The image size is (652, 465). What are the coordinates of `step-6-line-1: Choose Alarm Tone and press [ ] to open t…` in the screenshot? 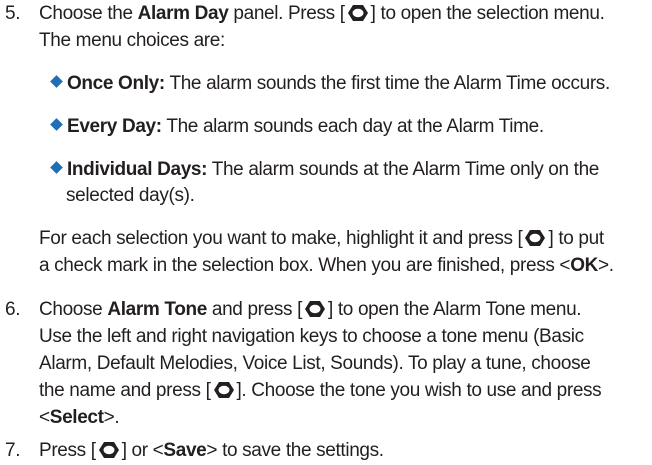 It's located at (310, 310).